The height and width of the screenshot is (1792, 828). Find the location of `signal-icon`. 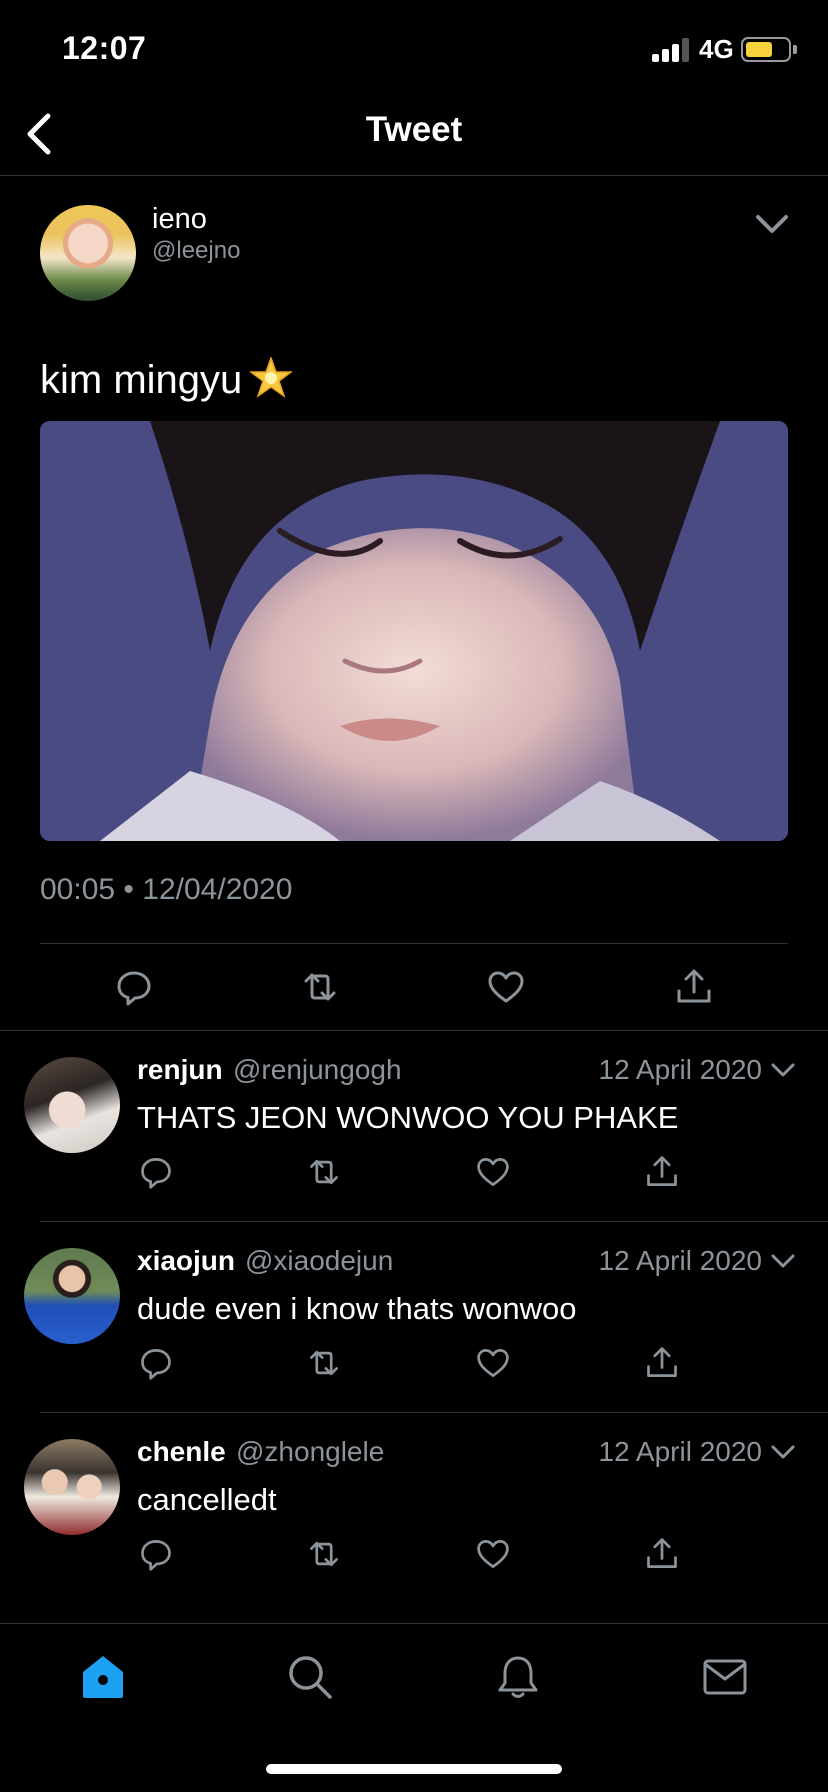

signal-icon is located at coordinates (672, 50).